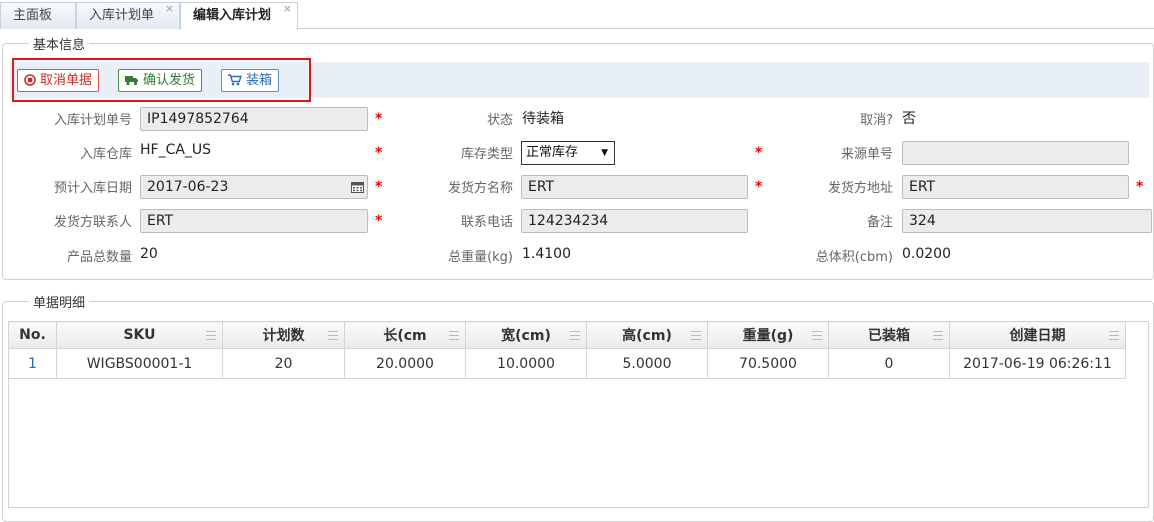  What do you see at coordinates (768, 363) in the screenshot?
I see `cell-weight: 70.5000` at bounding box center [768, 363].